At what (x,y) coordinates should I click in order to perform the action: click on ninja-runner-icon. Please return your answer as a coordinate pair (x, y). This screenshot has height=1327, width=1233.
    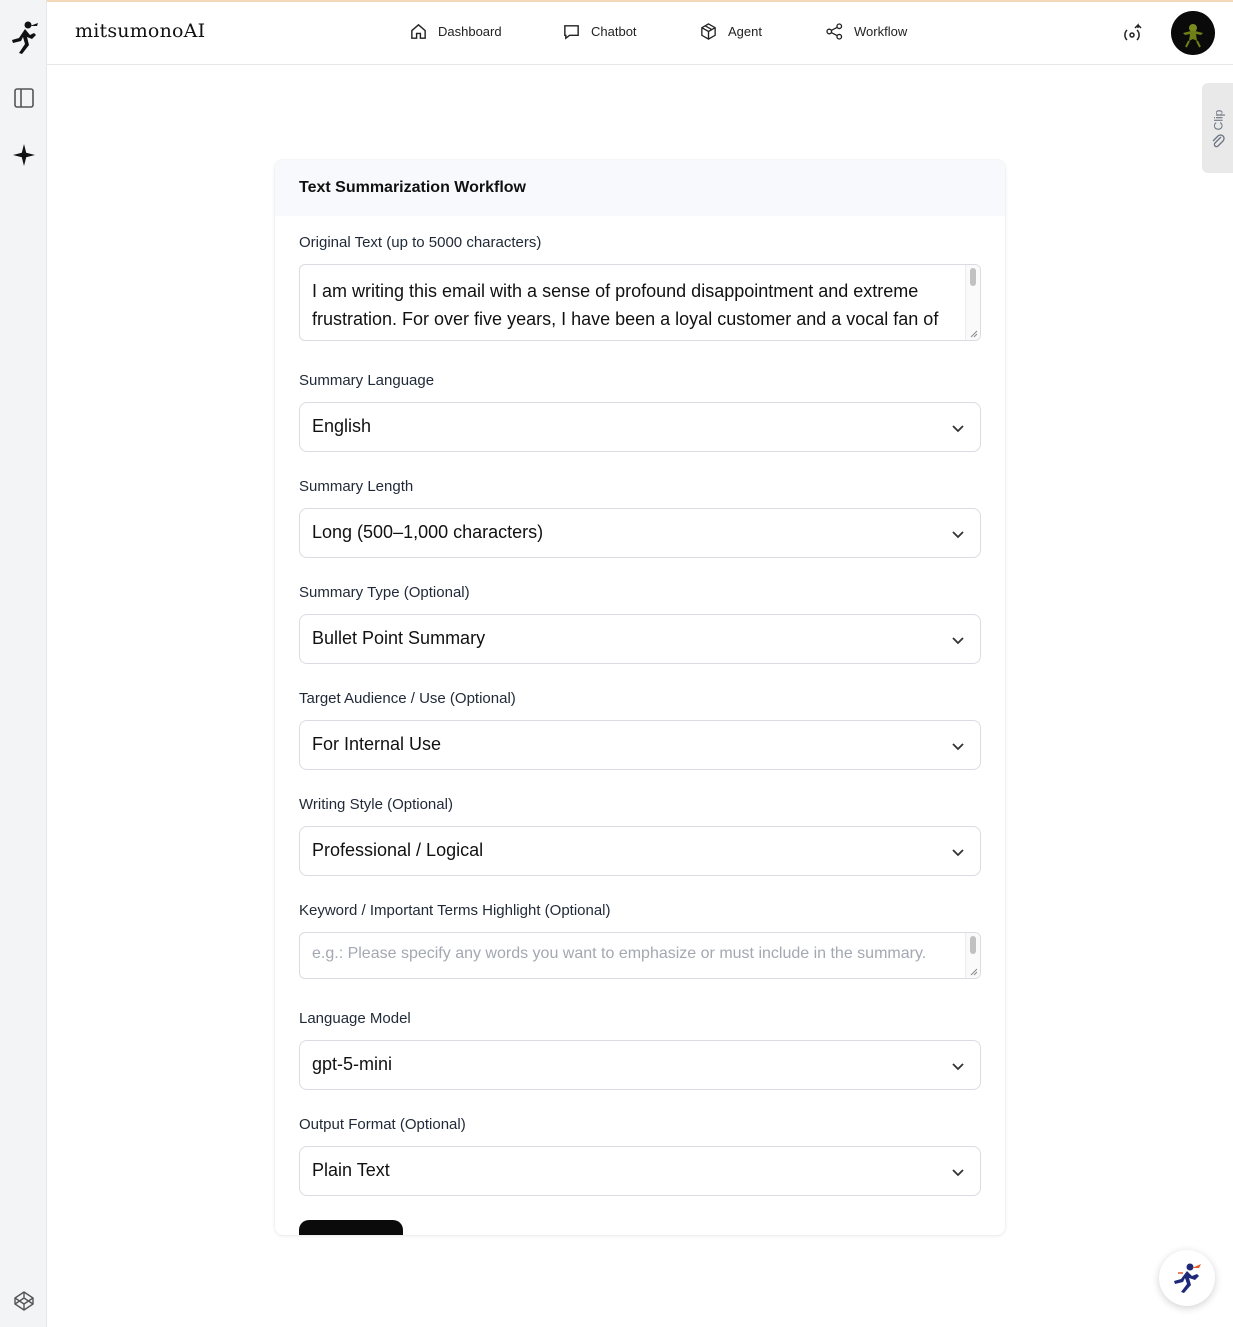
    Looking at the image, I should click on (1187, 1278).